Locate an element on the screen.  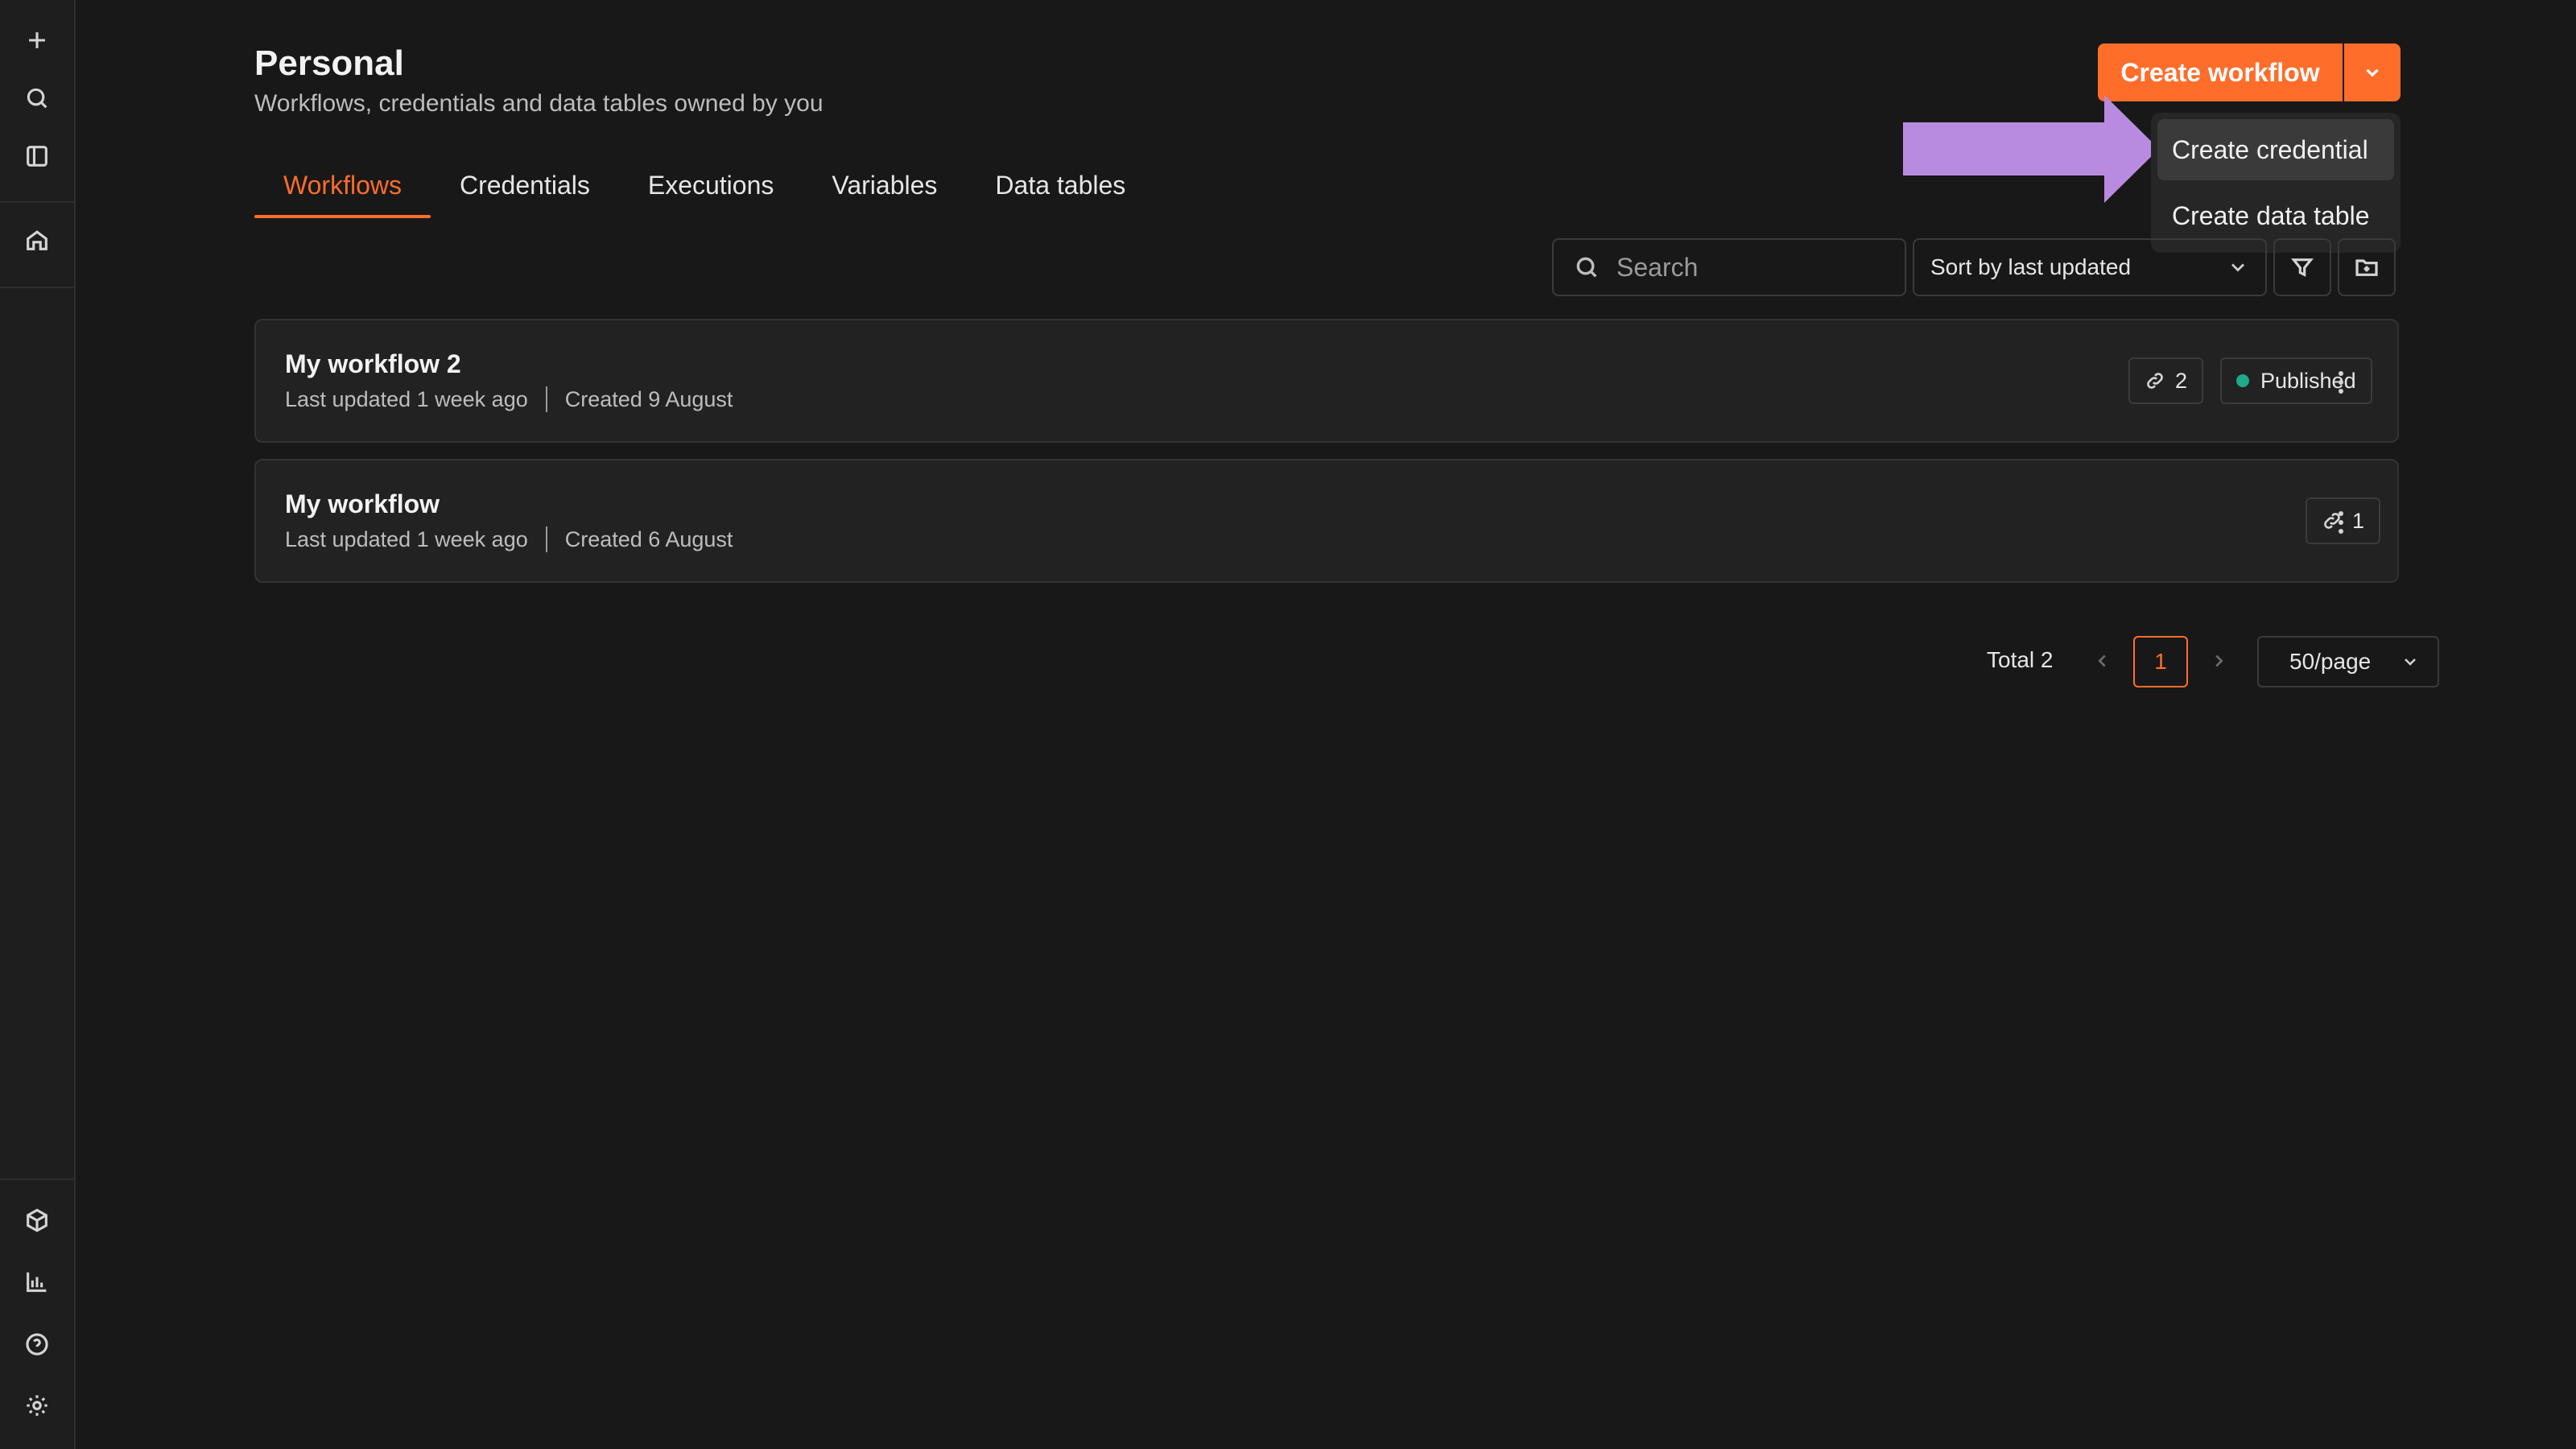
plus-icon is located at coordinates (37, 40).